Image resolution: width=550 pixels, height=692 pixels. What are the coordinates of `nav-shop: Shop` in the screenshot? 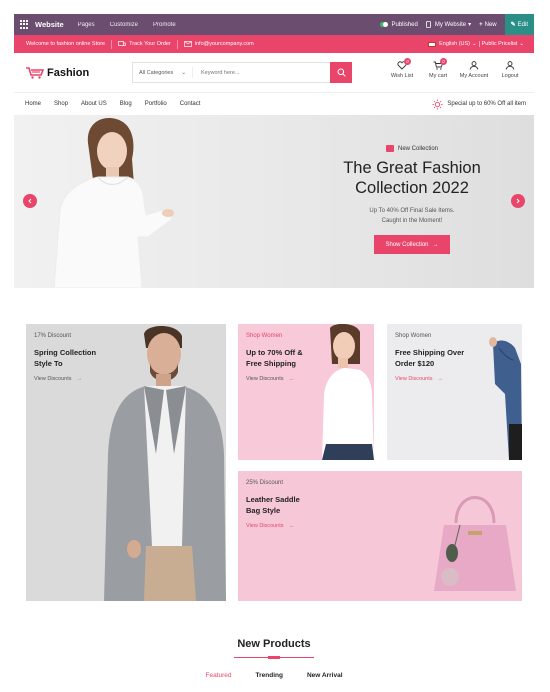 It's located at (61, 104).